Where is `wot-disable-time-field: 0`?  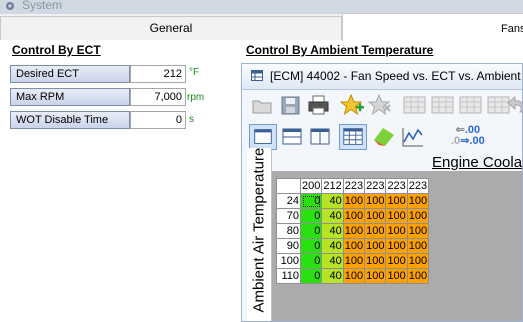 wot-disable-time-field: 0 is located at coordinates (158, 120).